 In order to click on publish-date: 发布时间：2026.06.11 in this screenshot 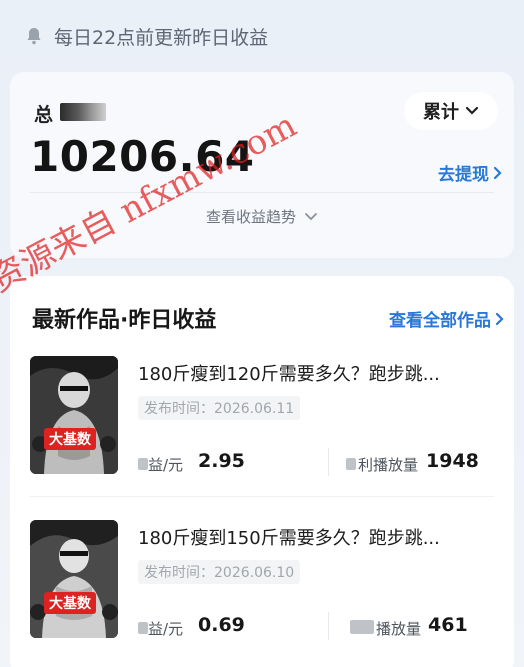, I will do `click(219, 408)`.